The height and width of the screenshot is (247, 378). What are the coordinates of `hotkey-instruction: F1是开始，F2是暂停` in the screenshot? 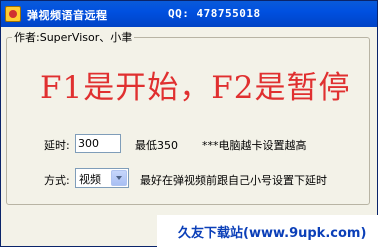 It's located at (195, 88).